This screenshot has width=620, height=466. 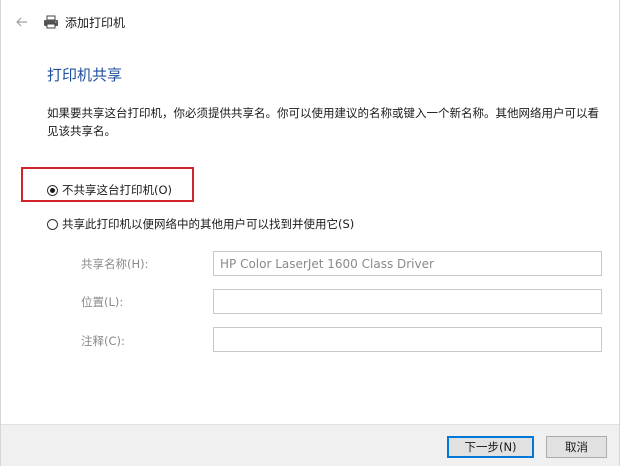 I want to click on printer-icon, so click(x=51, y=22).